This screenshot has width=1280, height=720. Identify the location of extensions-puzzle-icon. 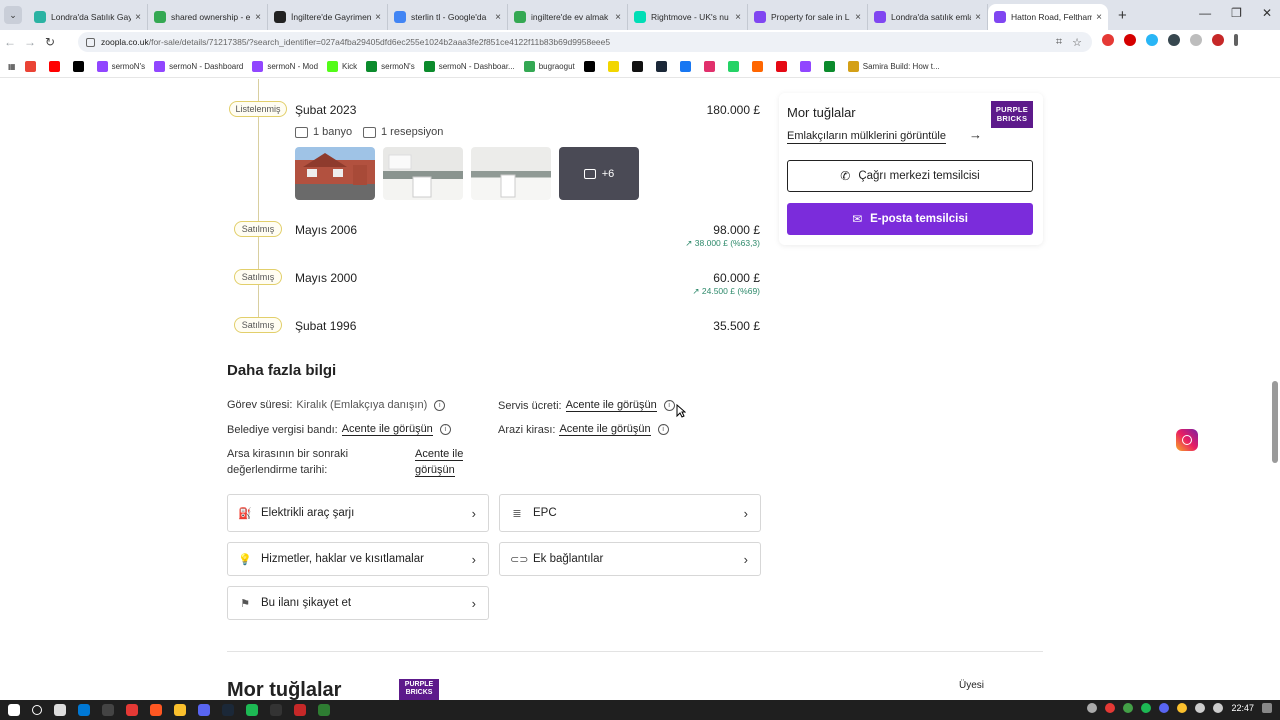
(1196, 40).